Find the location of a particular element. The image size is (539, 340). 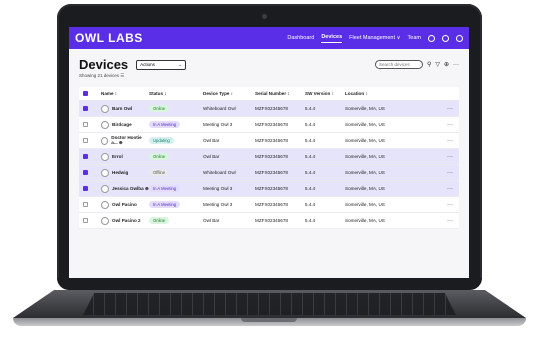

device-name: Errol is located at coordinates (117, 156).